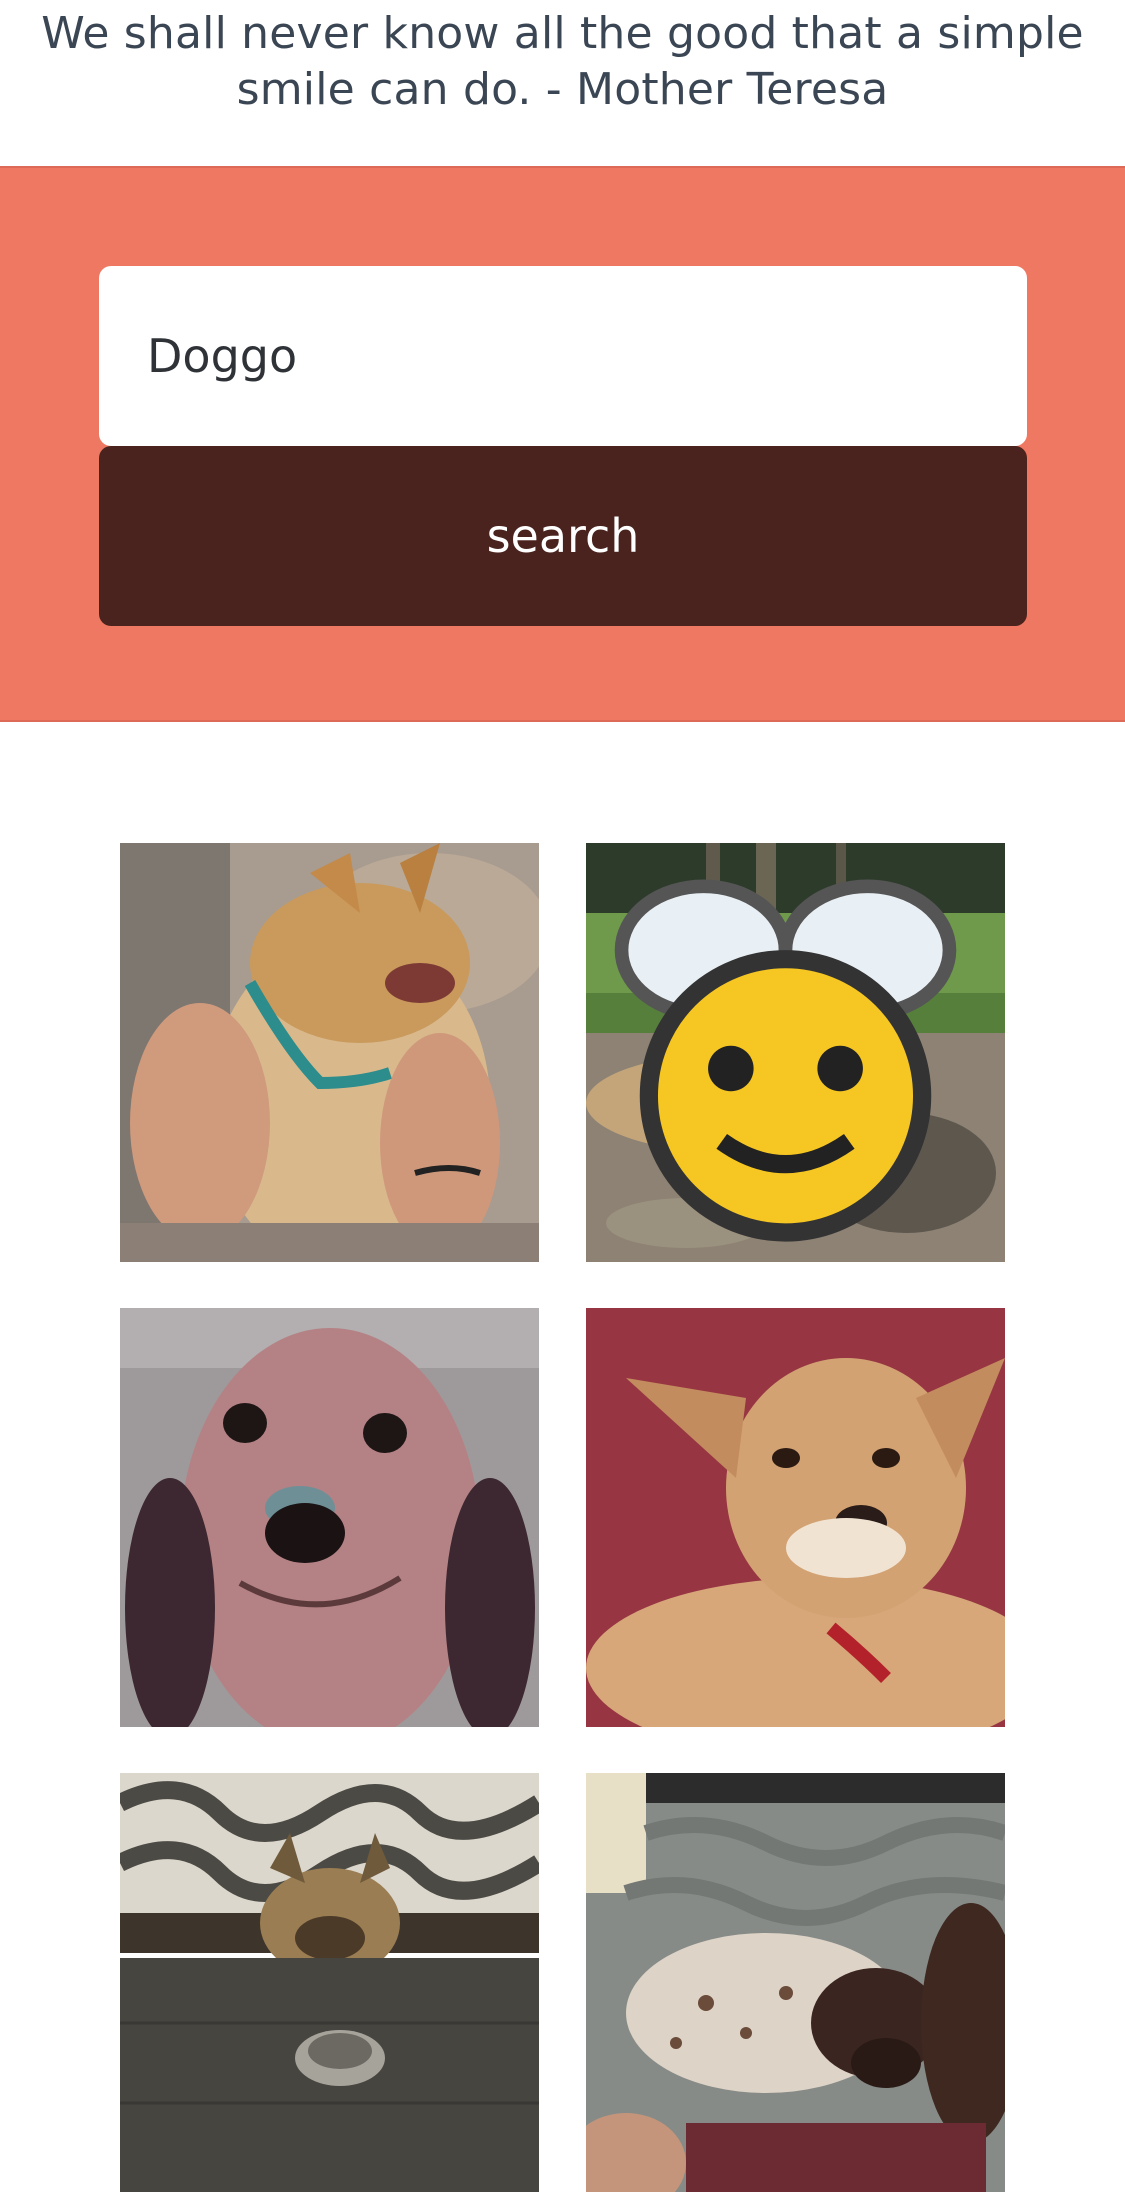 The height and width of the screenshot is (2192, 1125). What do you see at coordinates (563, 536) in the screenshot?
I see `search-button: search` at bounding box center [563, 536].